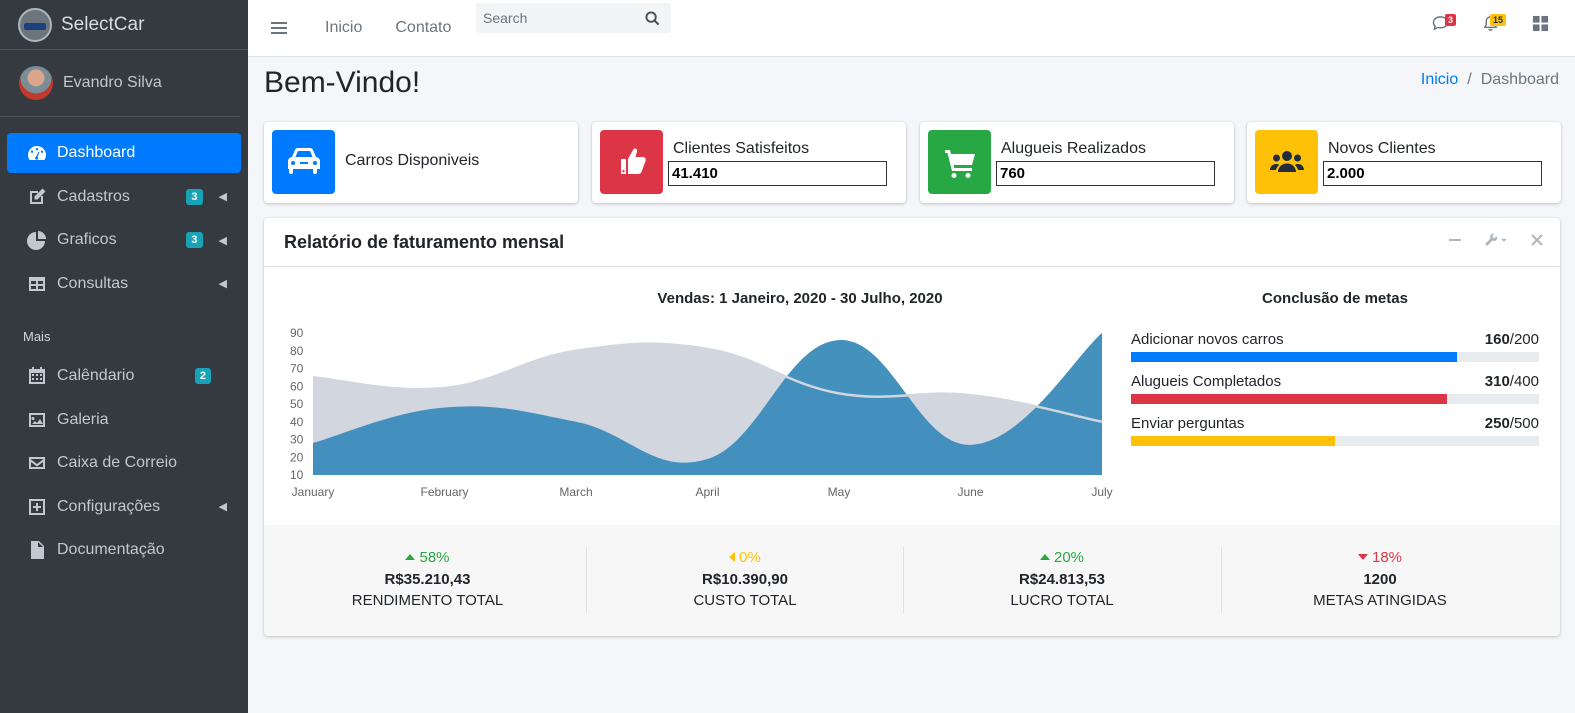 The width and height of the screenshot is (1575, 713). Describe the element at coordinates (87, 239) in the screenshot. I see `sidebar-item-label: Graficos` at that location.